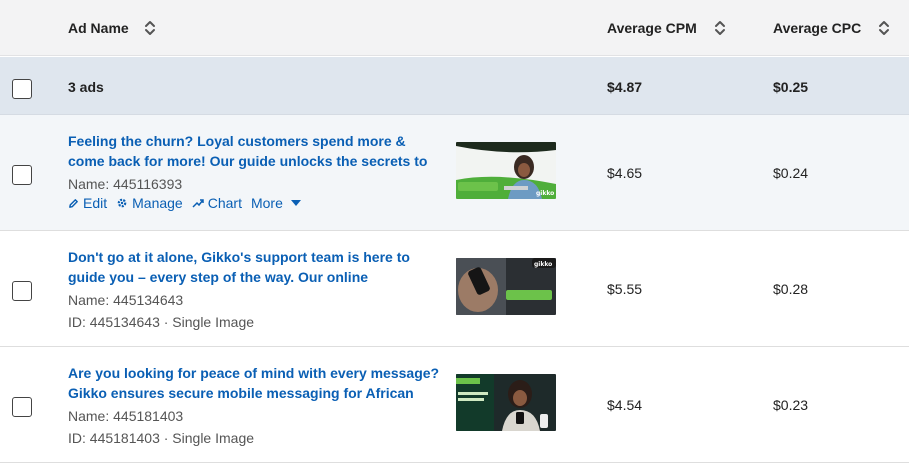 This screenshot has height=466, width=909. What do you see at coordinates (95, 203) in the screenshot?
I see `edit-label: Edit` at bounding box center [95, 203].